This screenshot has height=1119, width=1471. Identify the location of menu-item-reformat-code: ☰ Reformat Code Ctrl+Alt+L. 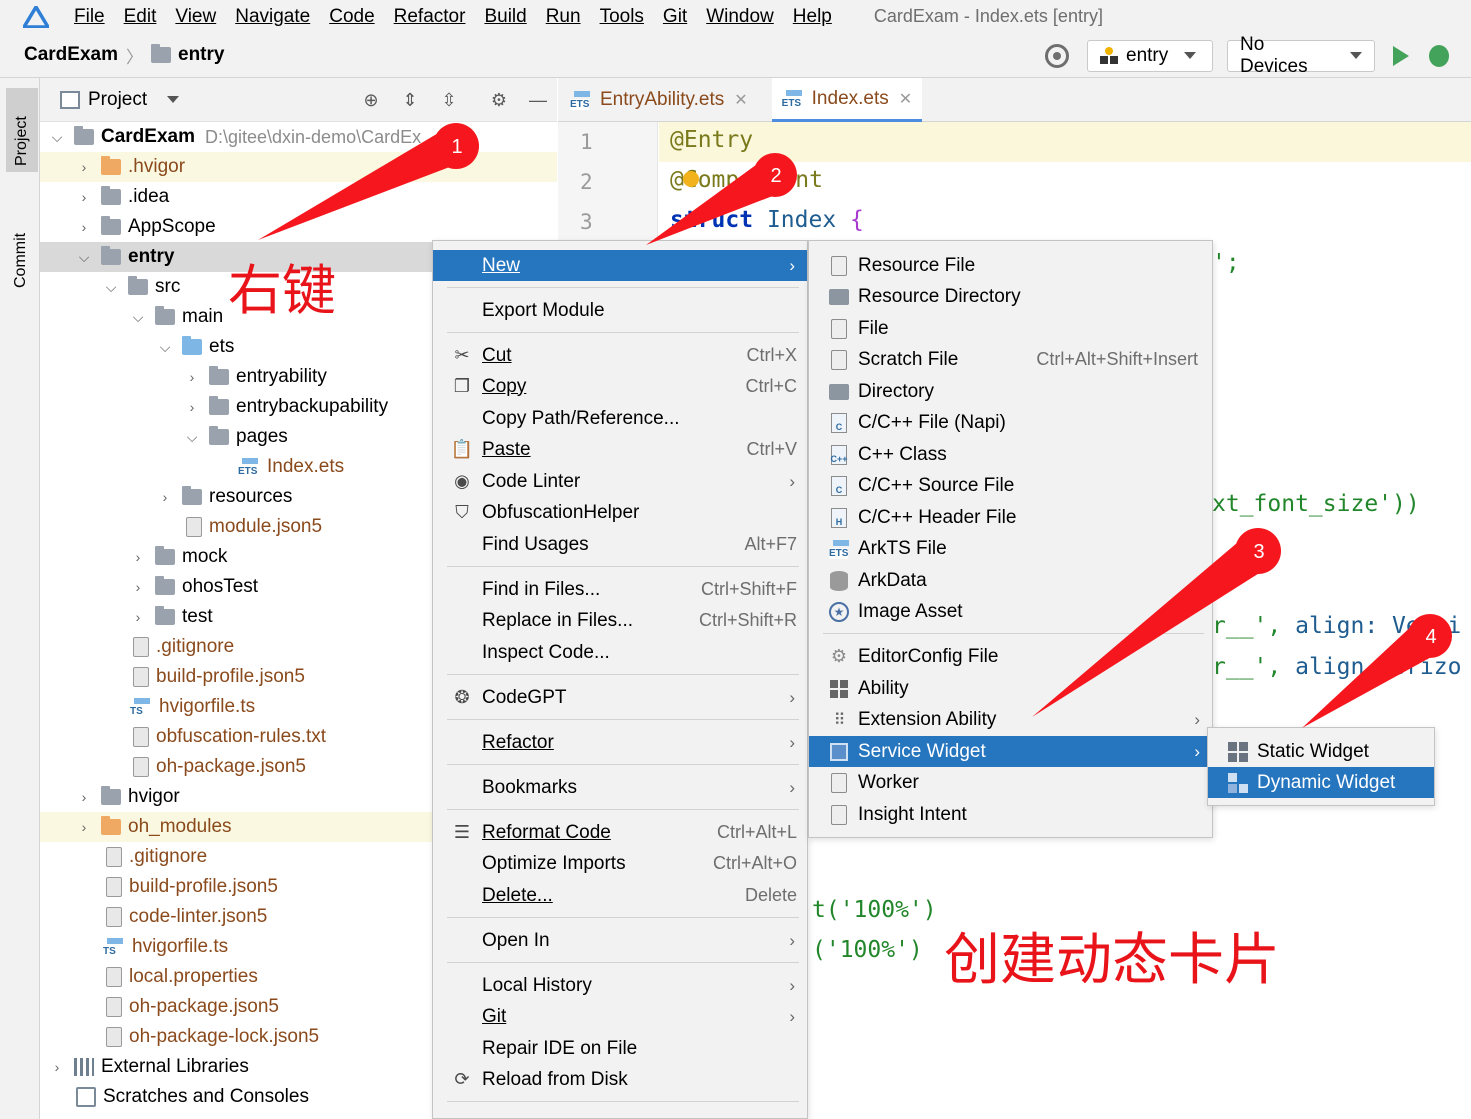
(620, 832).